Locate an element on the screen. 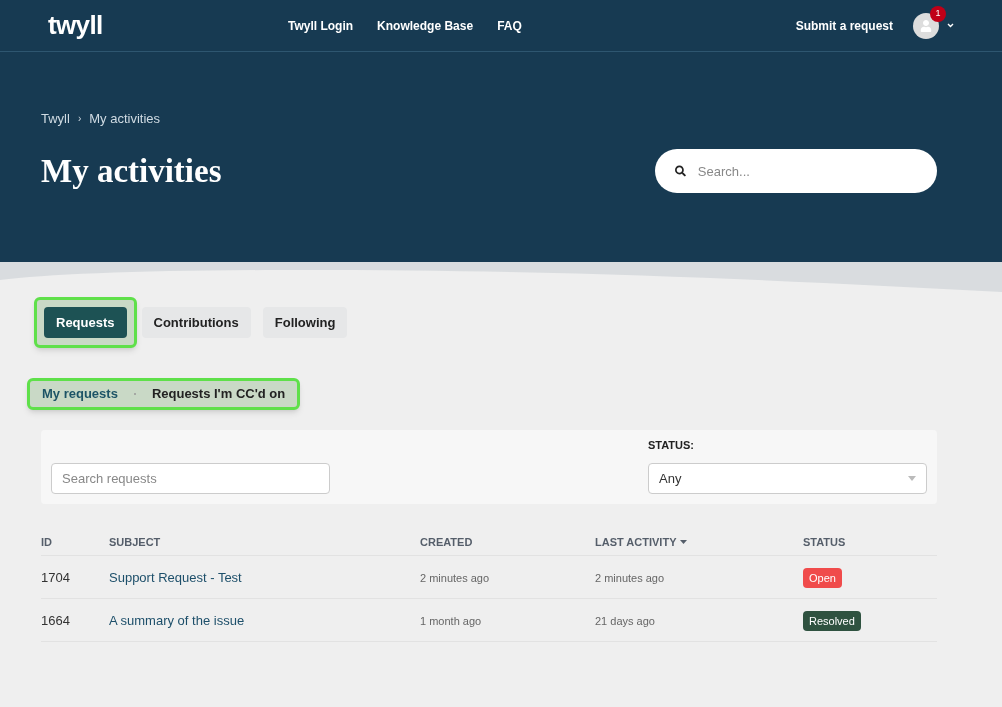 This screenshot has height=707, width=1002. user-silhouette-icon is located at coordinates (926, 25).